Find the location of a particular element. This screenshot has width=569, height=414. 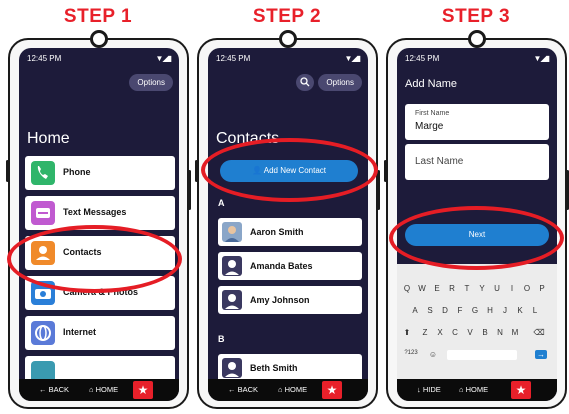

key: P is located at coordinates (542, 288).